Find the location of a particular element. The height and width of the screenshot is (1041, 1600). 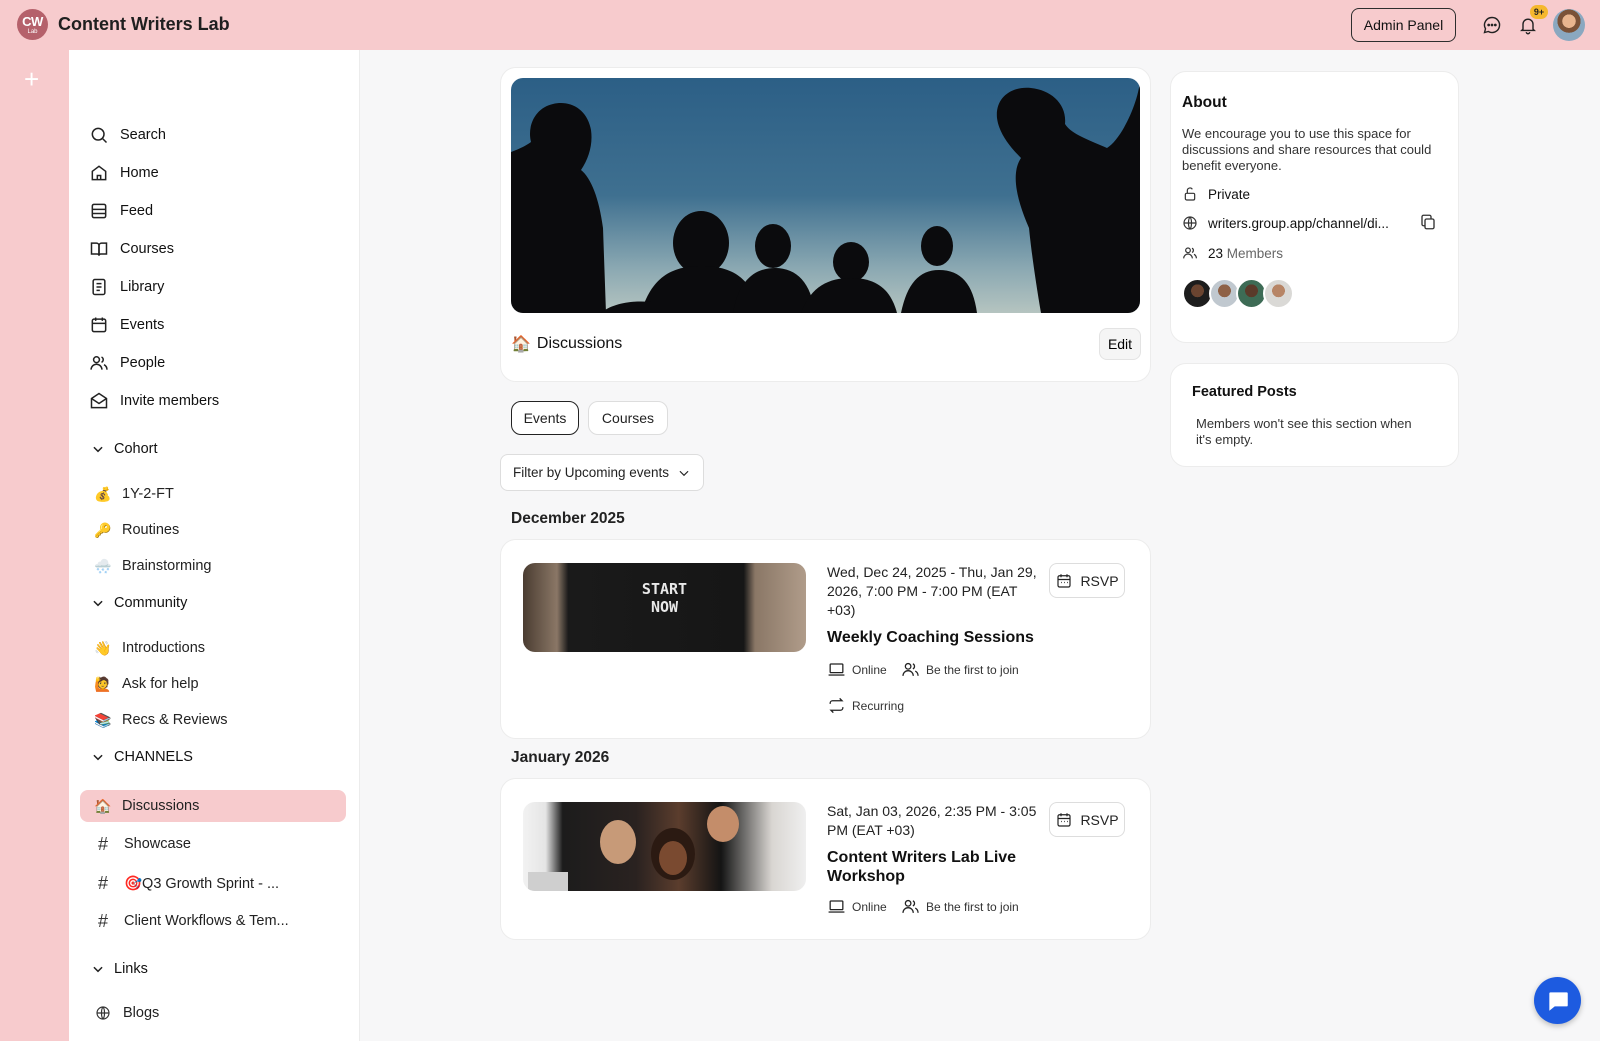

home-icon is located at coordinates (99, 173).